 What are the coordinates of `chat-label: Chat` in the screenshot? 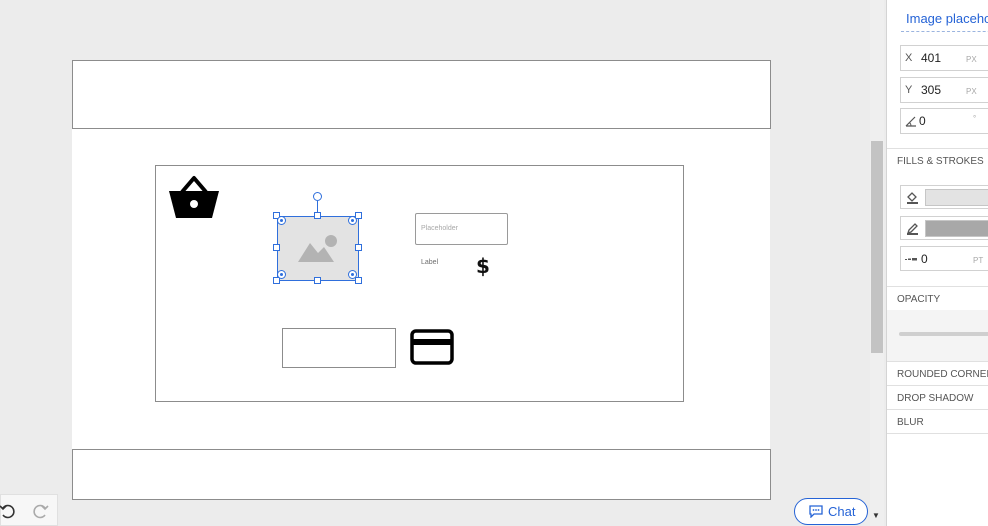 It's located at (842, 511).